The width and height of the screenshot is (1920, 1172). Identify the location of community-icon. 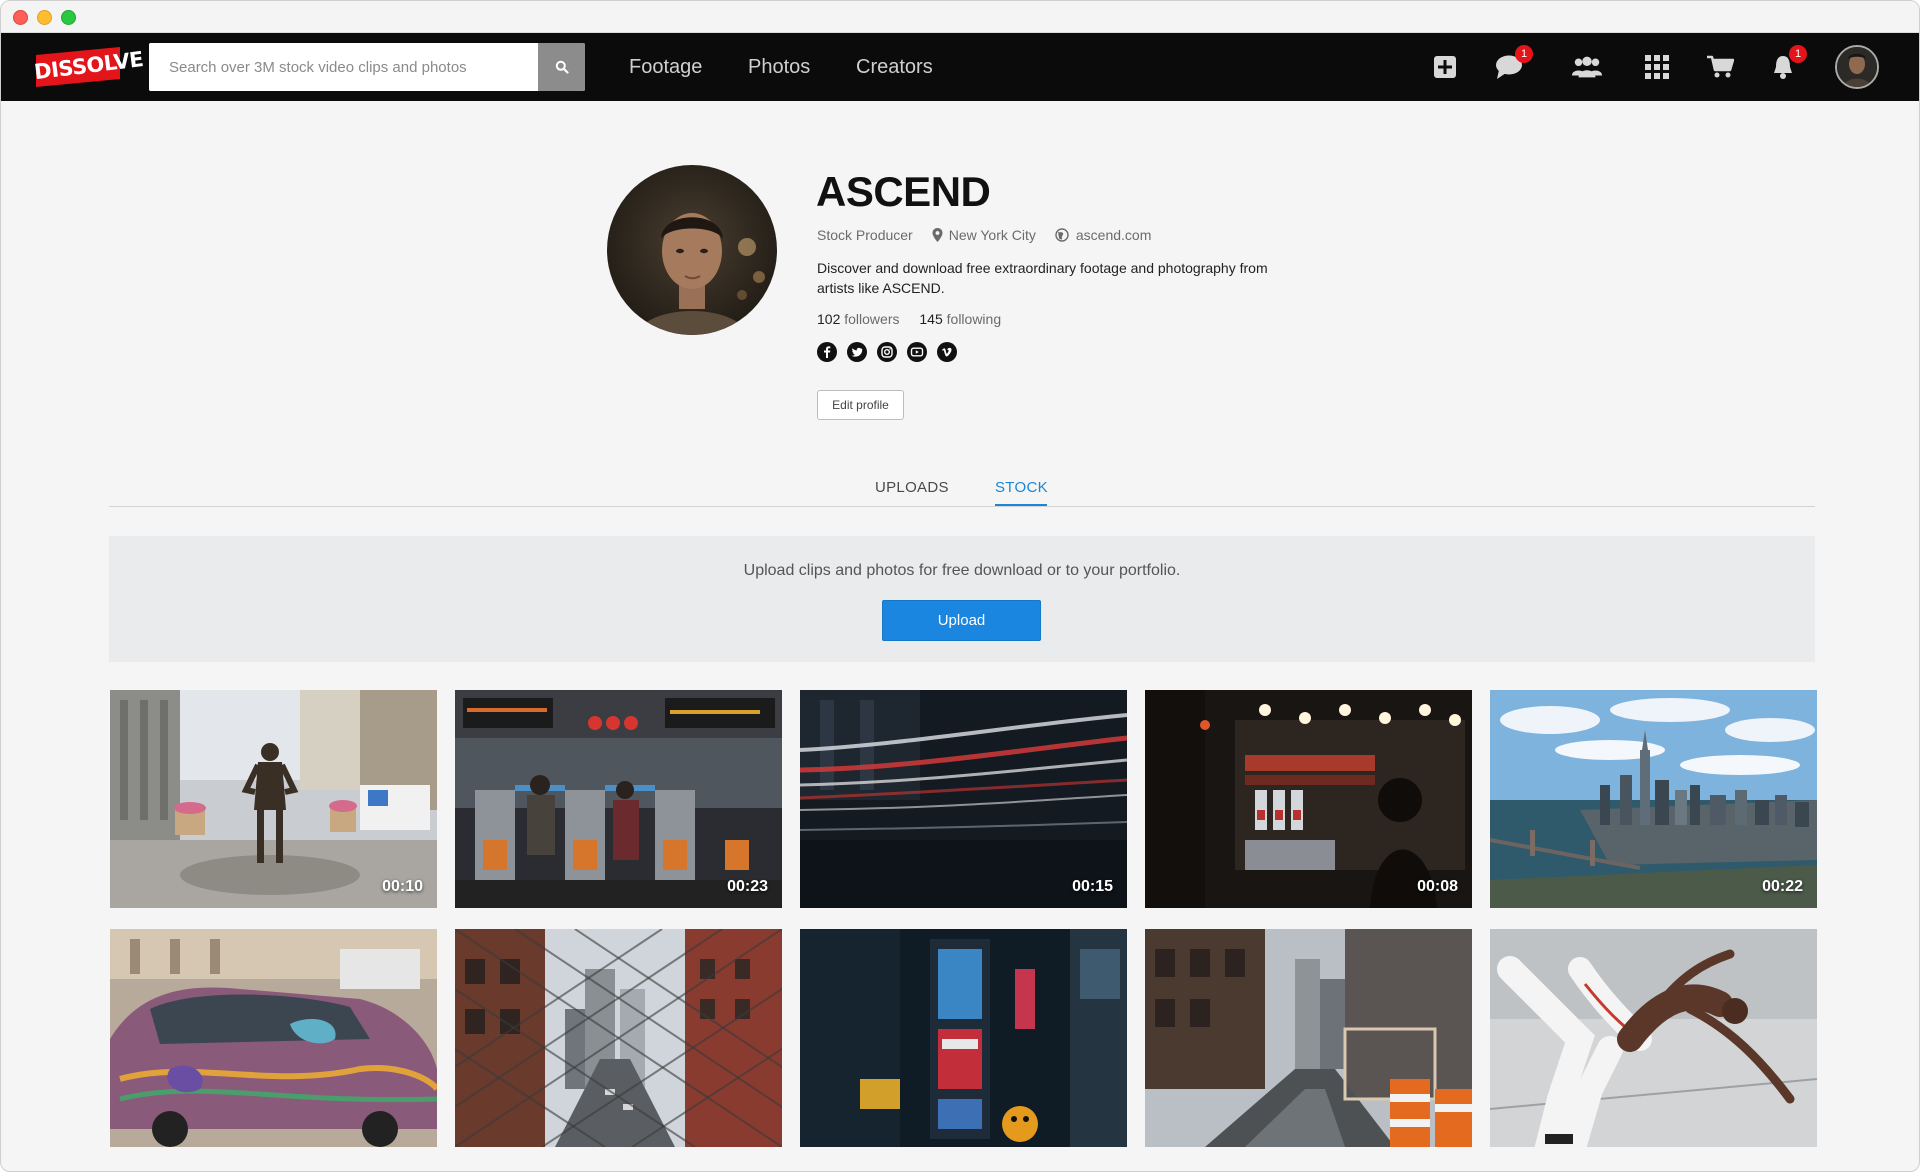
(1587, 67).